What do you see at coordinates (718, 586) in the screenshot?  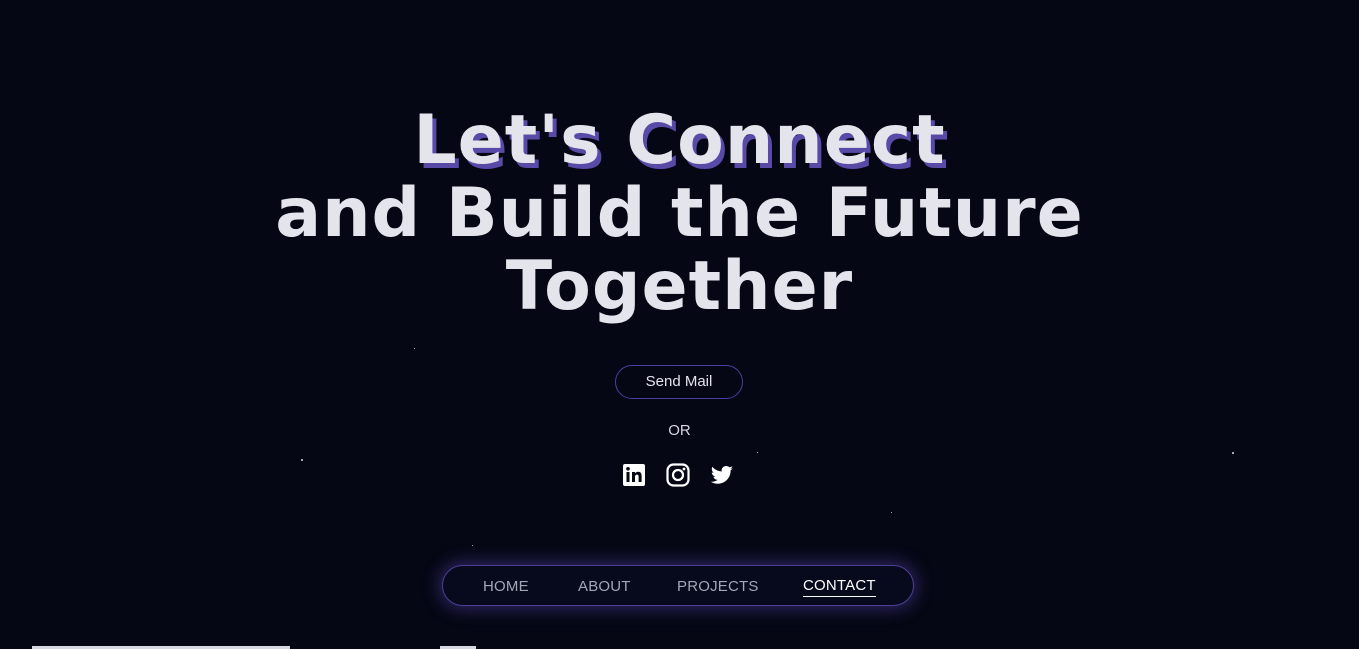 I see `nav-item-projects: PROJECTS` at bounding box center [718, 586].